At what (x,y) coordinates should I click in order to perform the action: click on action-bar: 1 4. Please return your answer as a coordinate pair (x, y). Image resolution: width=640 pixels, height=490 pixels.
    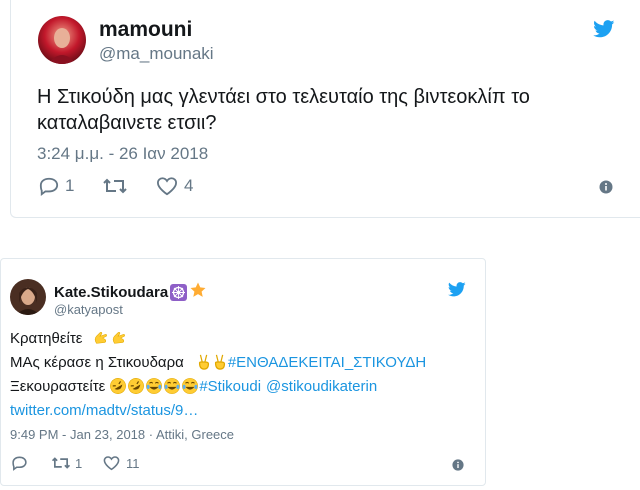
    Looking at the image, I should click on (115, 186).